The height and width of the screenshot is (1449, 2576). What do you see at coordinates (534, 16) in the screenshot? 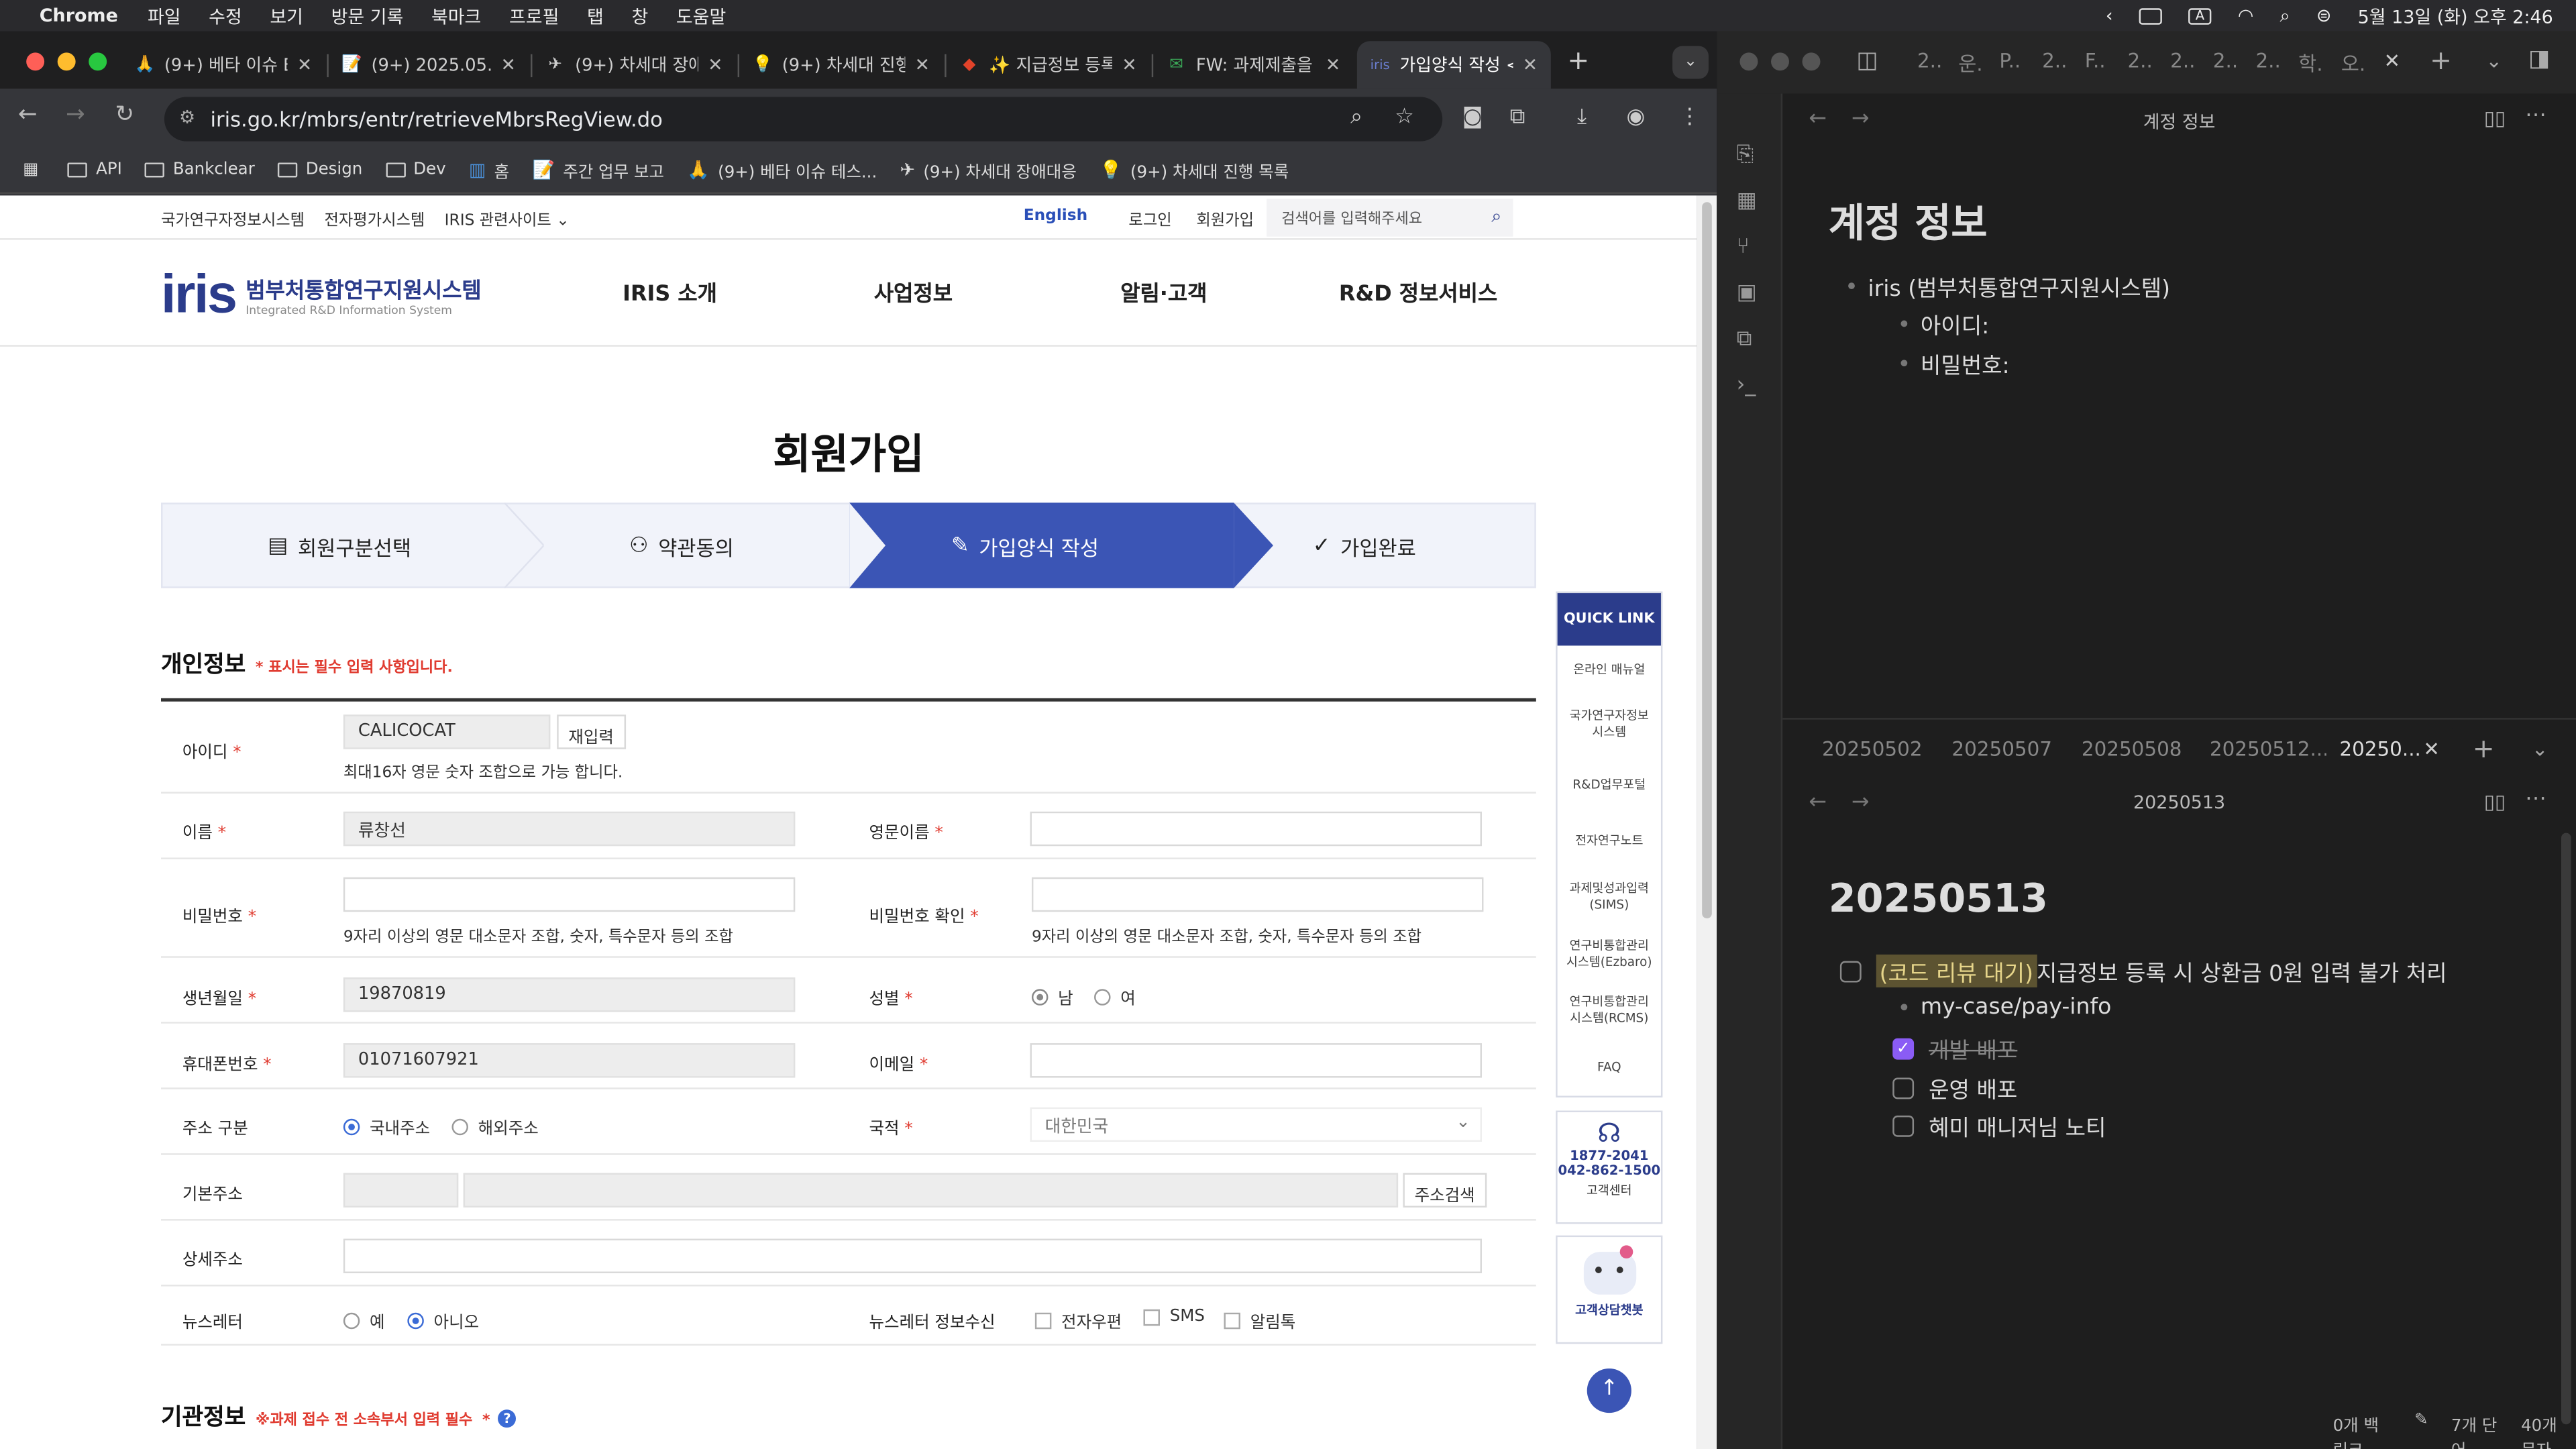
I see `menu-profile: 프로필` at bounding box center [534, 16].